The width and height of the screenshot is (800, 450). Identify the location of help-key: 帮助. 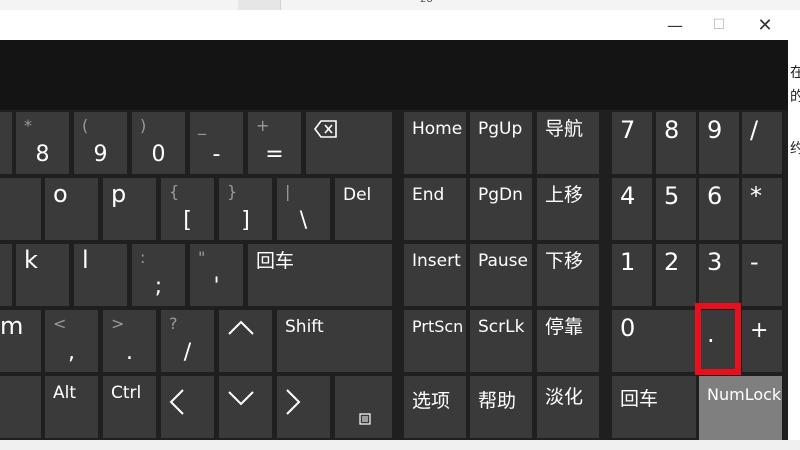
(501, 407).